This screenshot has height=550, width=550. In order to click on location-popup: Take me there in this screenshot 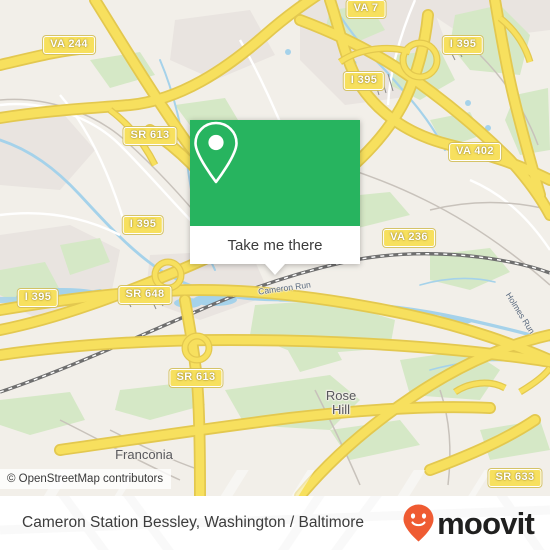, I will do `click(275, 197)`.